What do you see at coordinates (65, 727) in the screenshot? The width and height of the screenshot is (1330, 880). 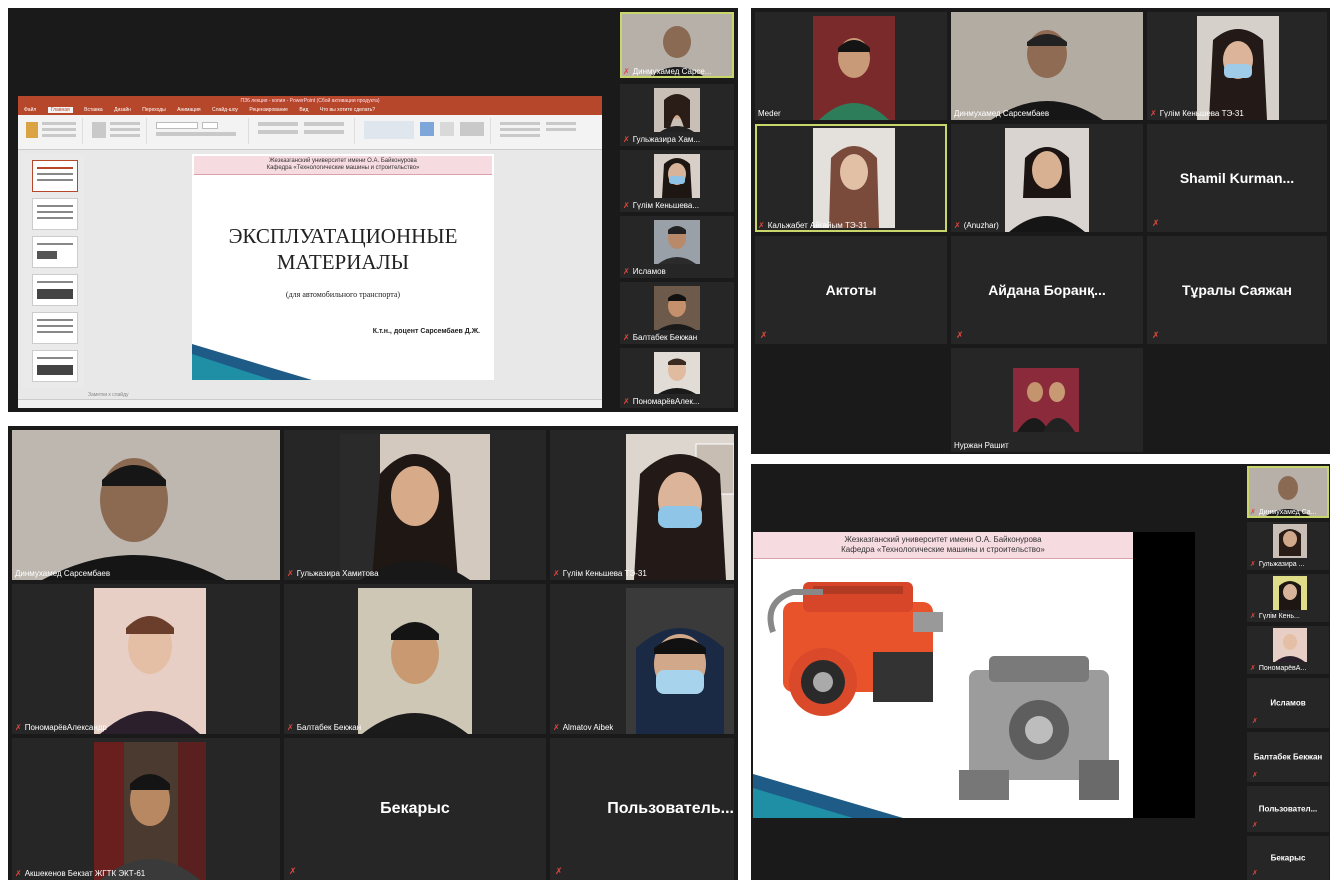 I see `participant-name: ПономарёвАлександр` at bounding box center [65, 727].